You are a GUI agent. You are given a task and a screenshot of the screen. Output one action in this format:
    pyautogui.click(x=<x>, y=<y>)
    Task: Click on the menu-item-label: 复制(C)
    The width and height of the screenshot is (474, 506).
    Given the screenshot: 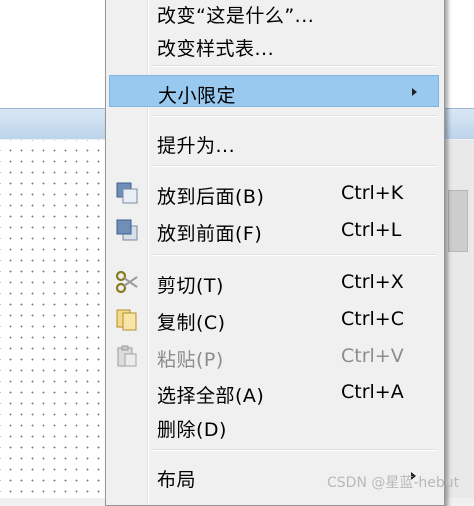 What is the action you would take?
    pyautogui.click(x=191, y=323)
    